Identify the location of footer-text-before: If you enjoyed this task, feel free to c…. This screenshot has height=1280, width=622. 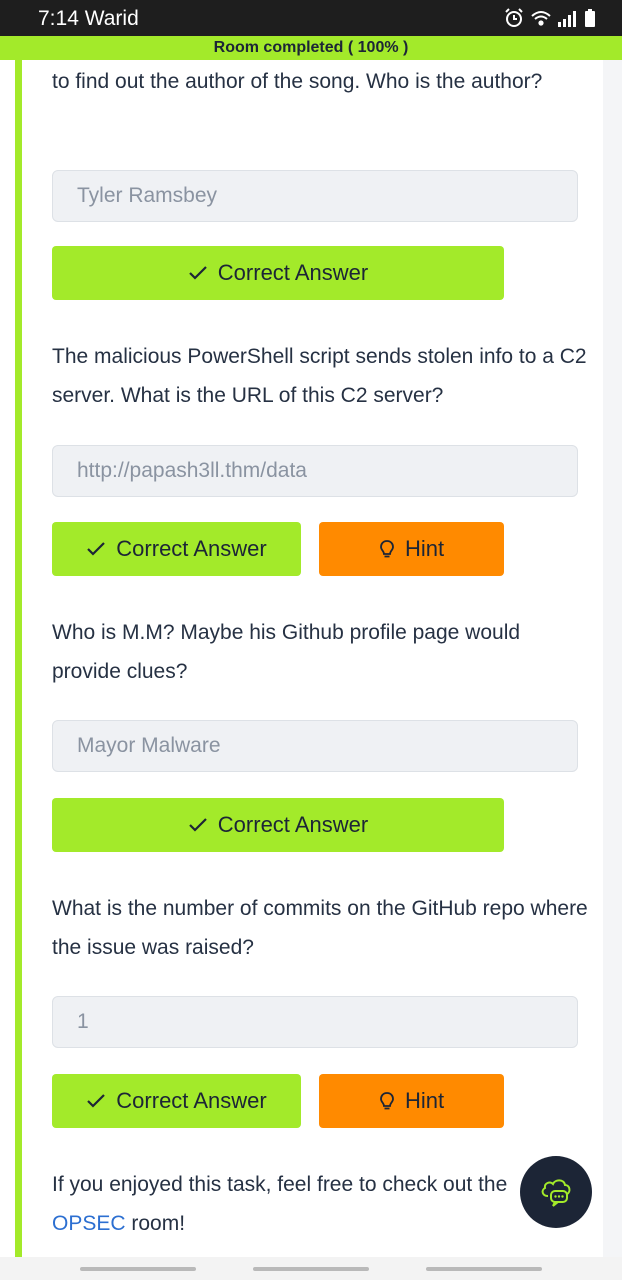
(280, 1184).